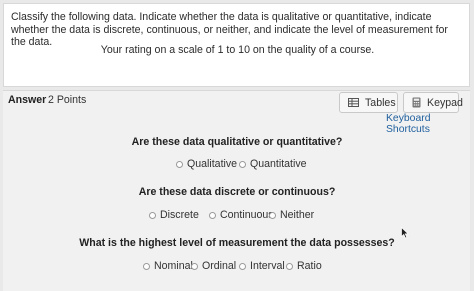 The width and height of the screenshot is (474, 291). Describe the element at coordinates (179, 215) in the screenshot. I see `option-label: Discrete` at that location.